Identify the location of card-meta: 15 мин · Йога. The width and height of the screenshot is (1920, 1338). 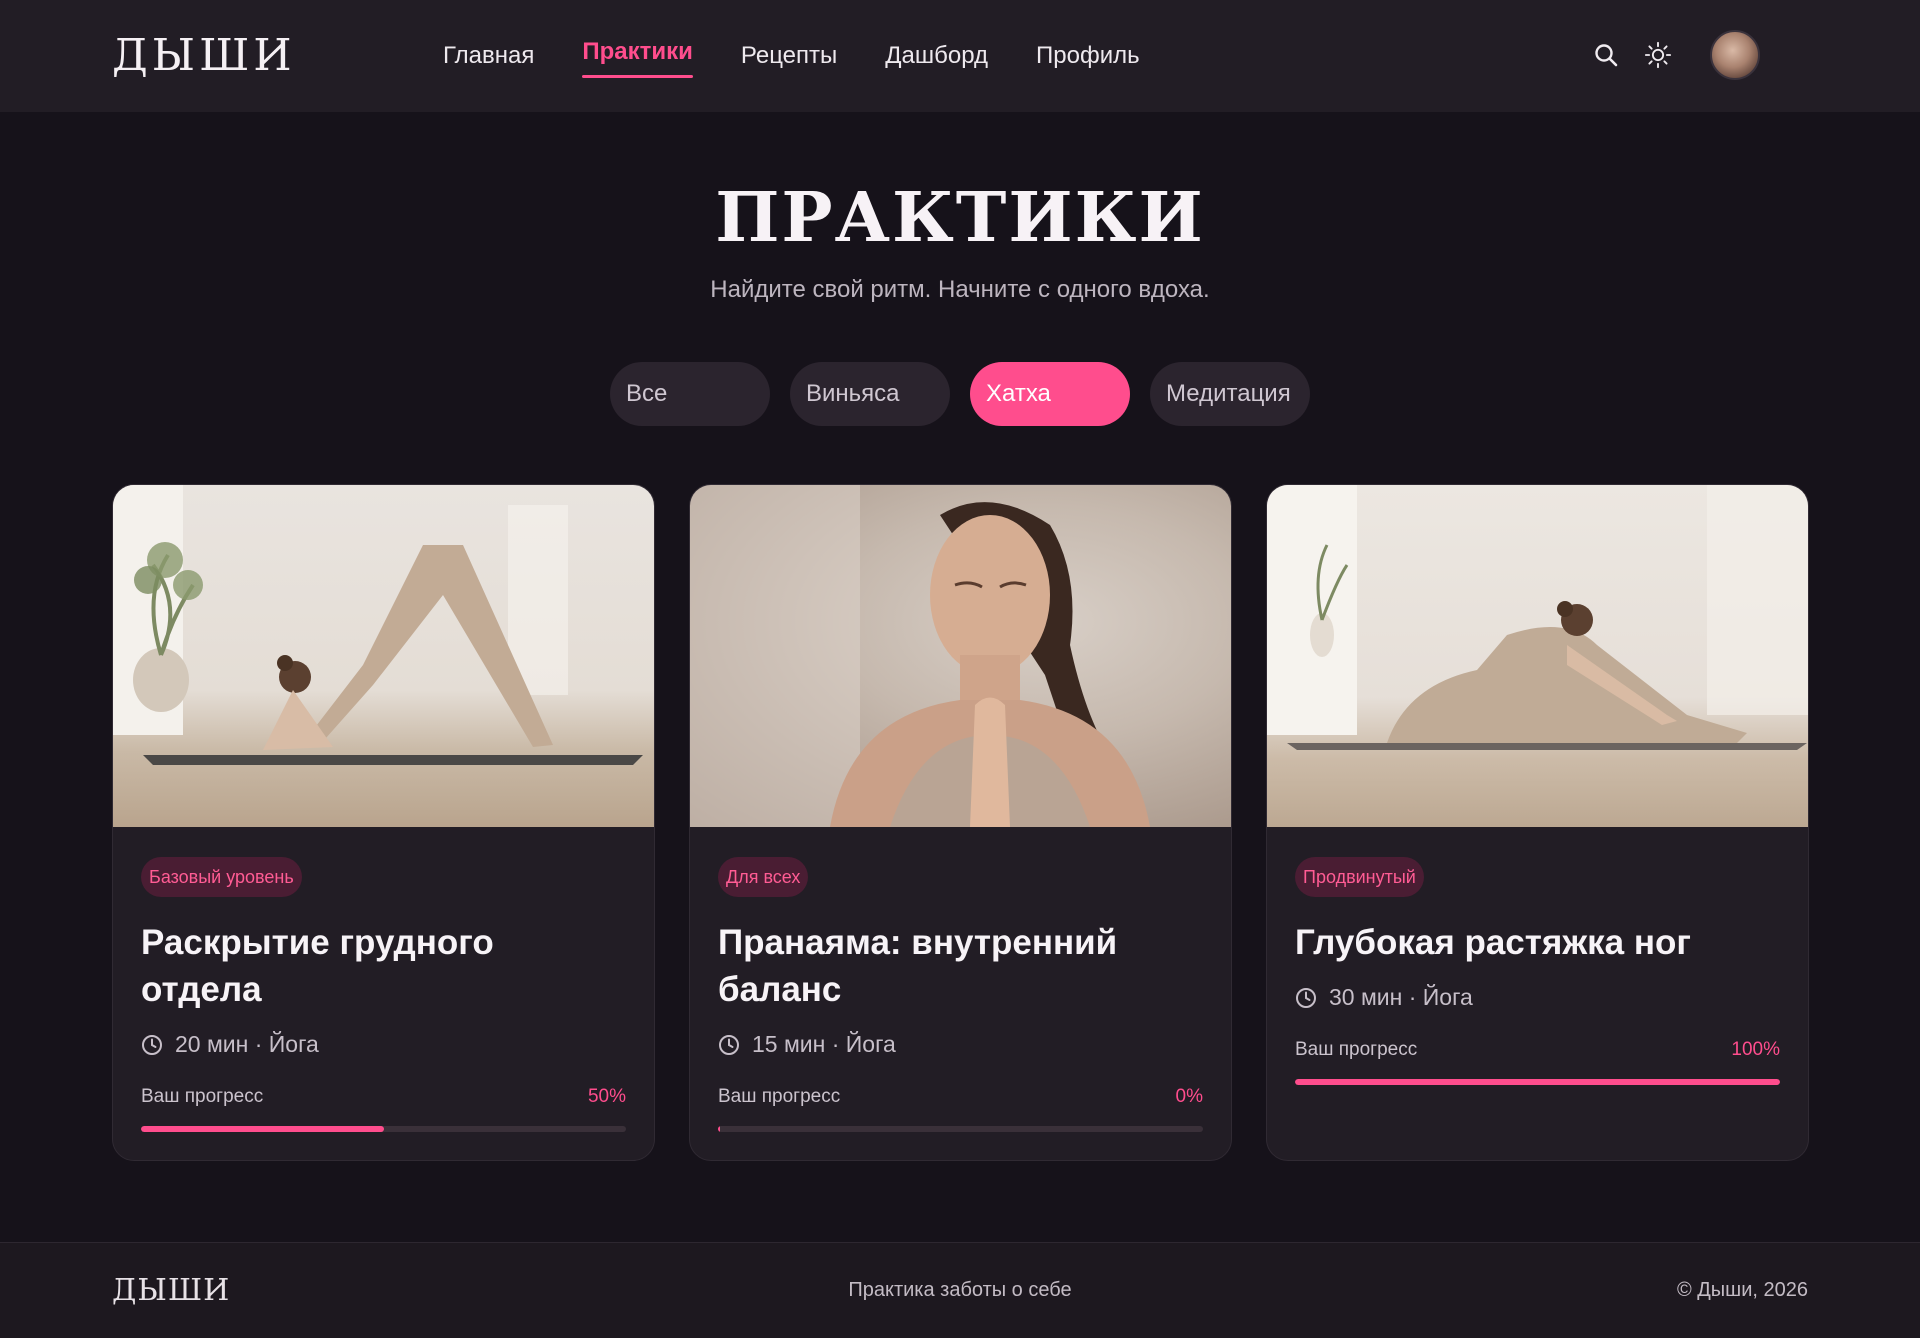
(960, 1044).